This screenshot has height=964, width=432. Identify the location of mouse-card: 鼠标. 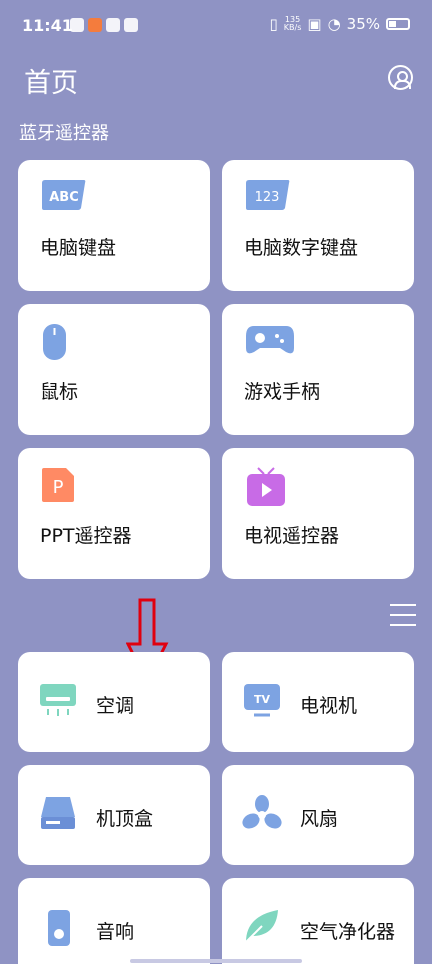
(114, 369).